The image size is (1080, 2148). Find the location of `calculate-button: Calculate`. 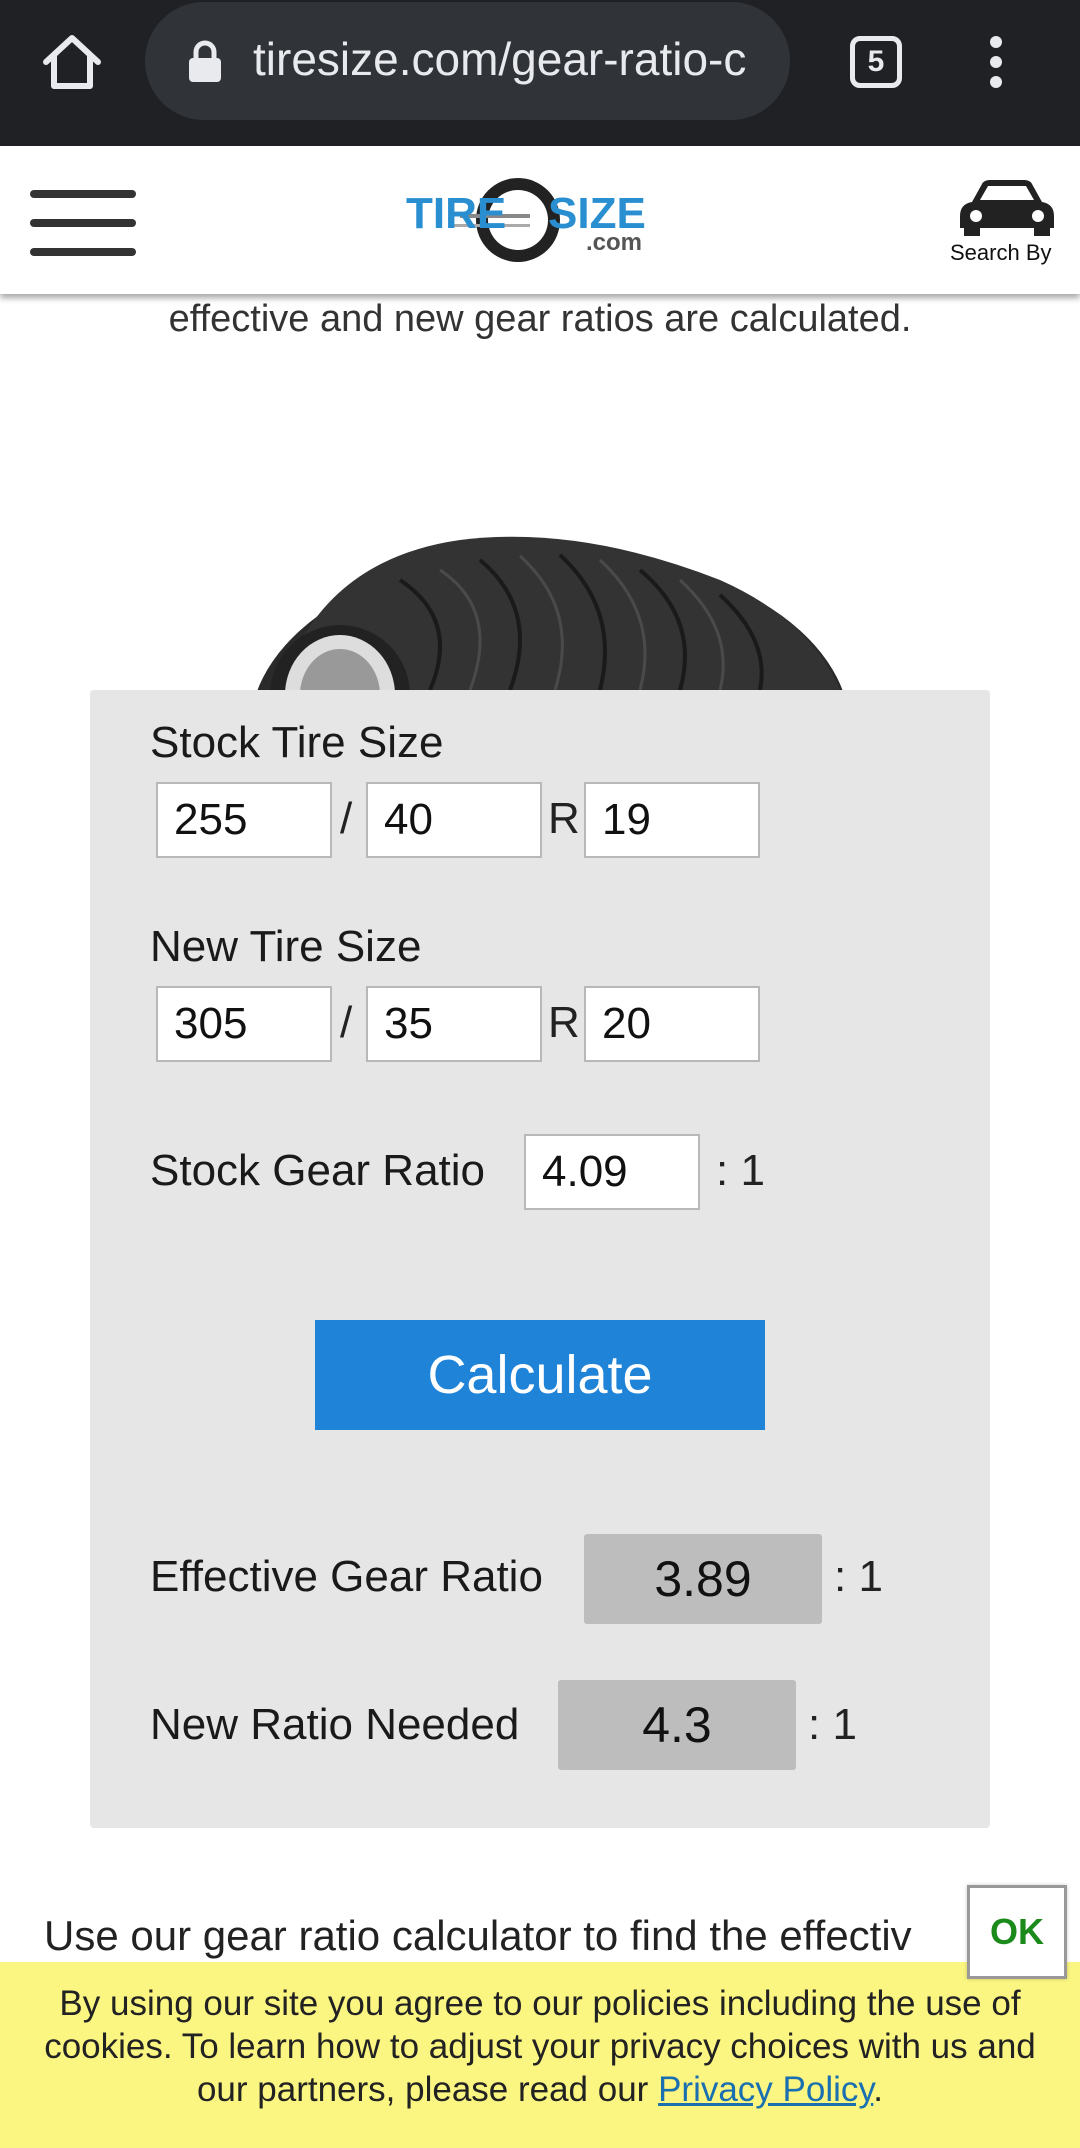

calculate-button: Calculate is located at coordinates (540, 1375).